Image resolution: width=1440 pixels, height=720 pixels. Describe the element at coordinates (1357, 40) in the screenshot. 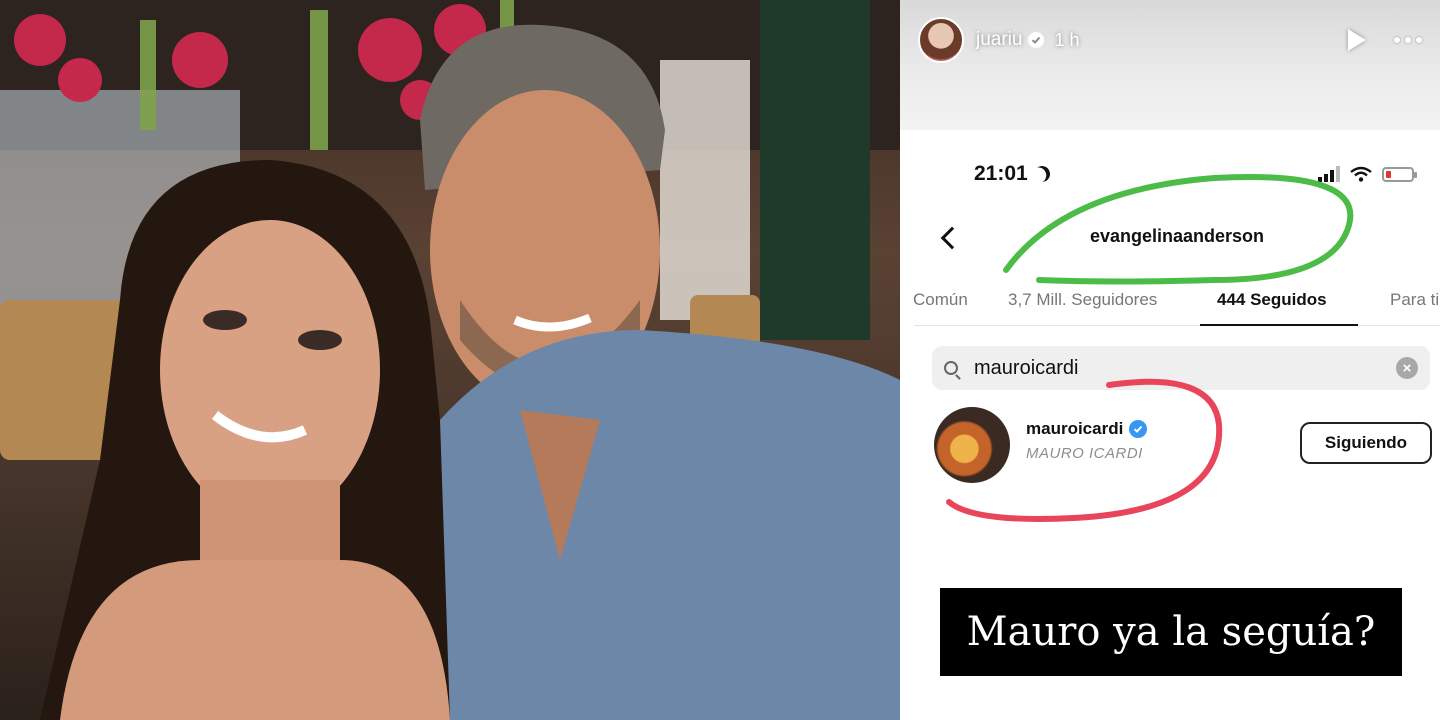

I see `play-icon` at that location.